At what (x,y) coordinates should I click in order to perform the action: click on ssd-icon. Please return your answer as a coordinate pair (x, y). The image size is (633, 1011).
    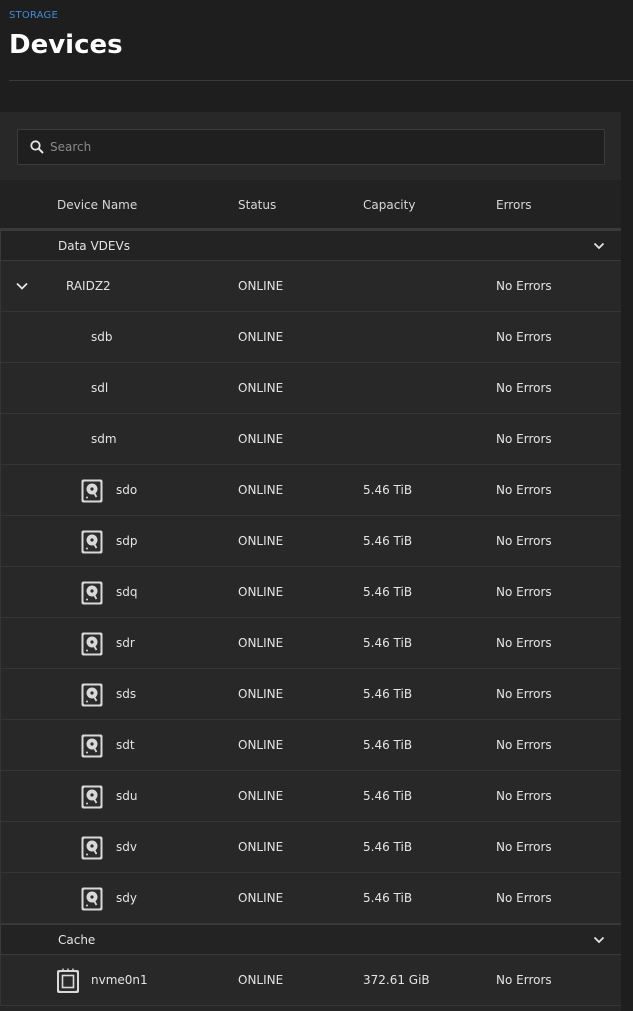
    Looking at the image, I should click on (68, 980).